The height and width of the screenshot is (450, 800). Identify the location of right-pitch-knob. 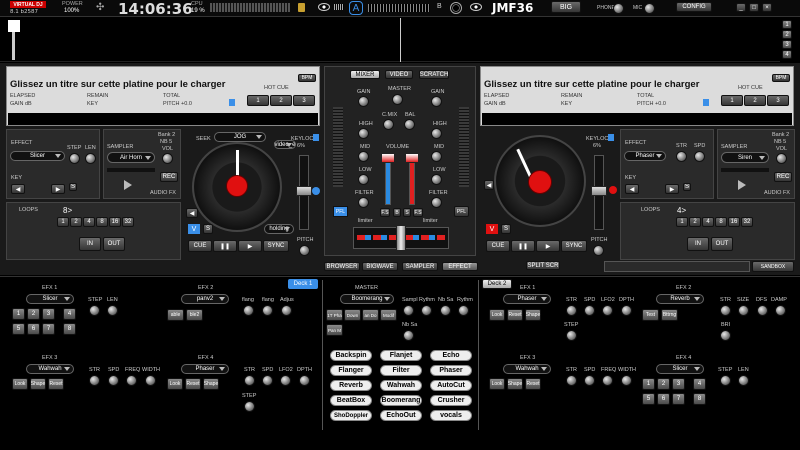
(598, 250).